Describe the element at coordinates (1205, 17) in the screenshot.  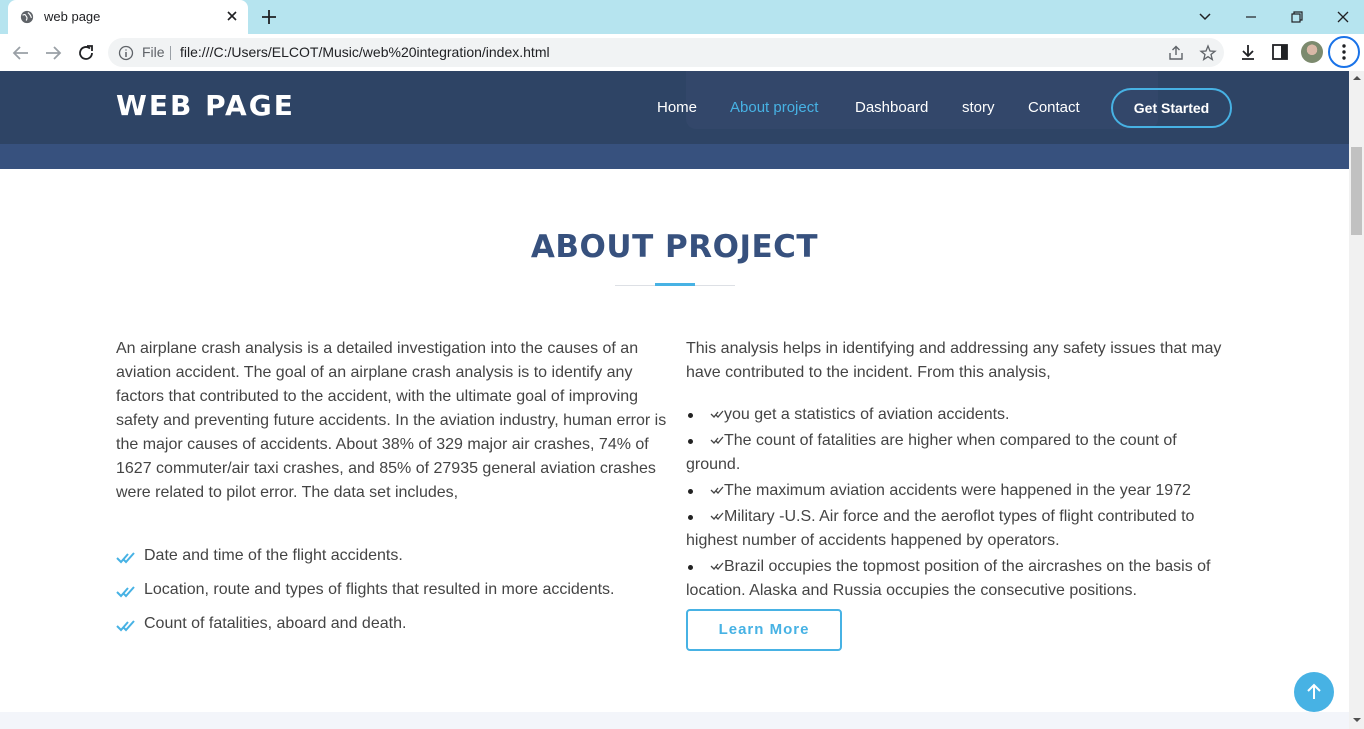
I see `chevron-down-icon` at that location.